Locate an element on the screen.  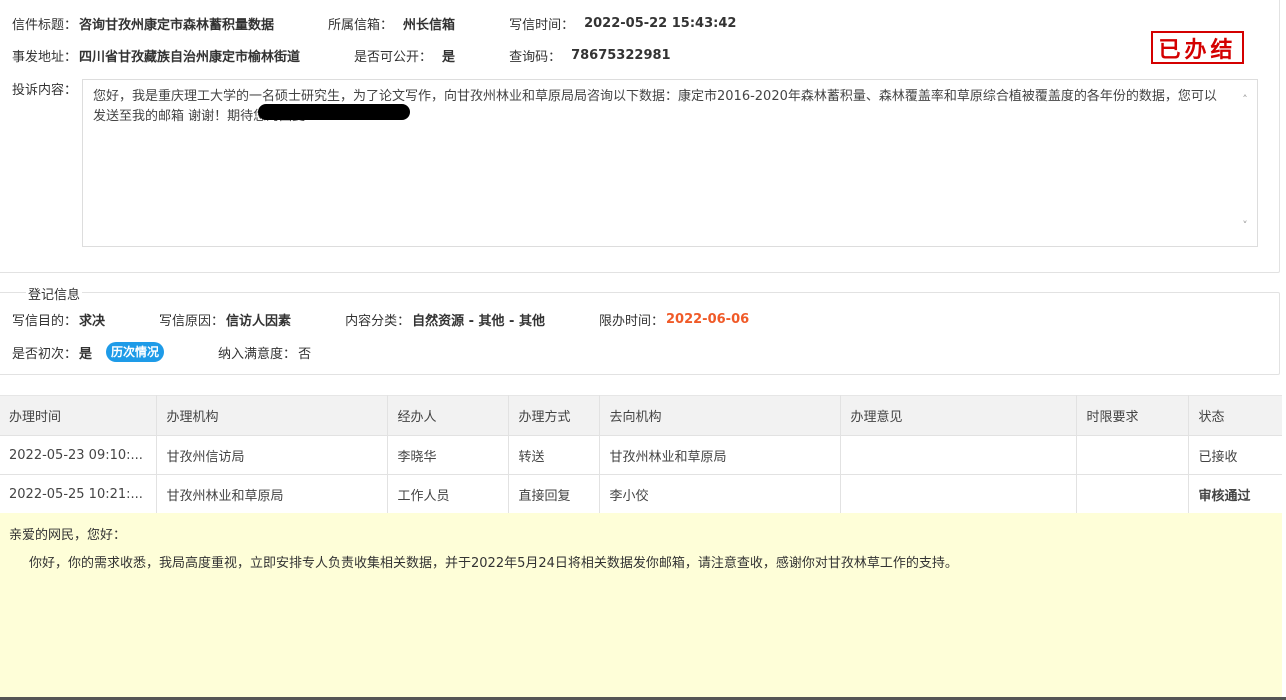
purpose-value: 求决 is located at coordinates (92, 321).